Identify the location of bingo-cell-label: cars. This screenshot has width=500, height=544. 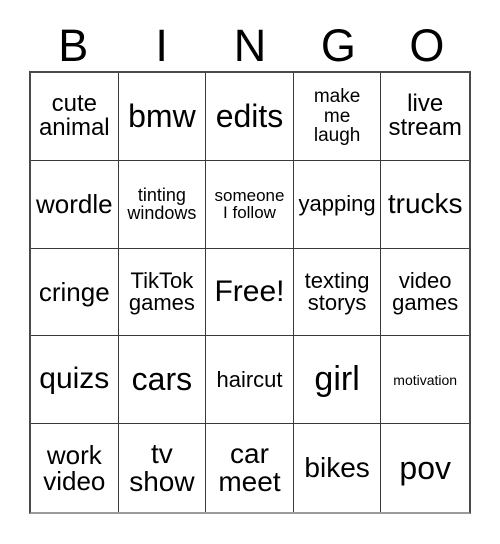
(162, 379).